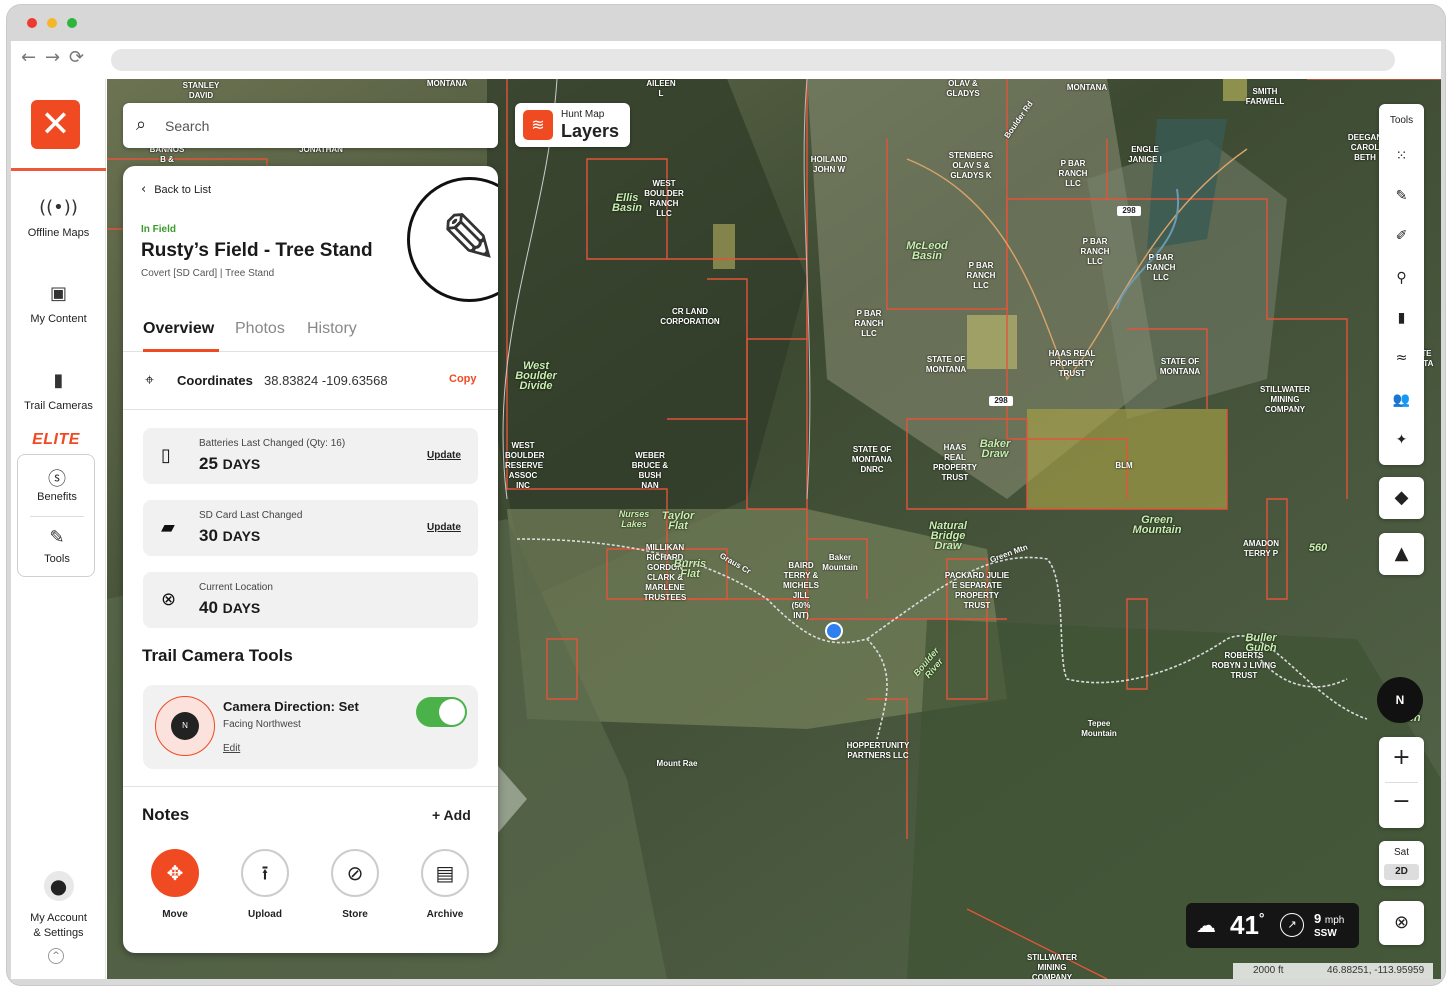  I want to click on camera-direction-subtitle: Facing Northwest, so click(262, 724).